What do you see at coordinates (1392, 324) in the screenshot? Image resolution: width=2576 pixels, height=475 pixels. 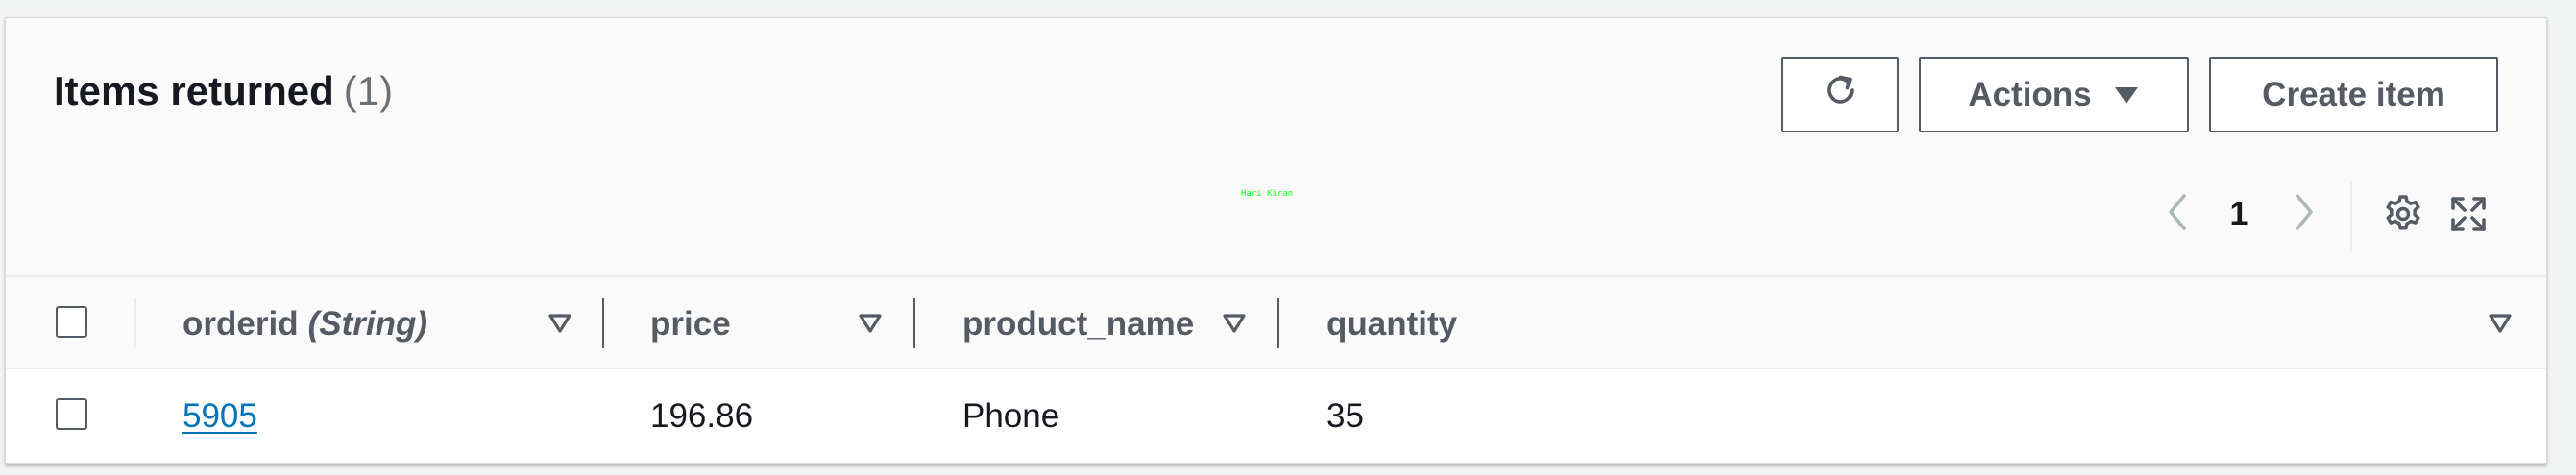 I see `column-header-quantity: quantity` at bounding box center [1392, 324].